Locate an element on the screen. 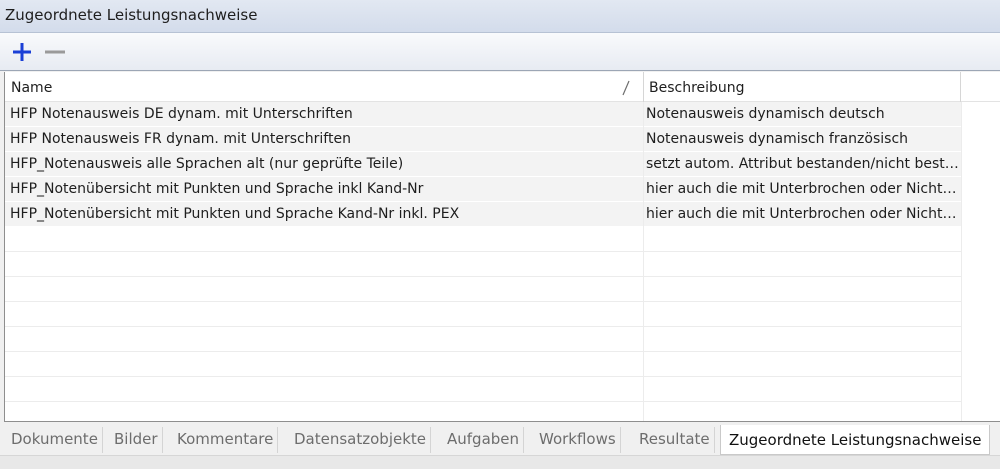 The image size is (1000, 469). tab-resultate: Resultate is located at coordinates (674, 440).